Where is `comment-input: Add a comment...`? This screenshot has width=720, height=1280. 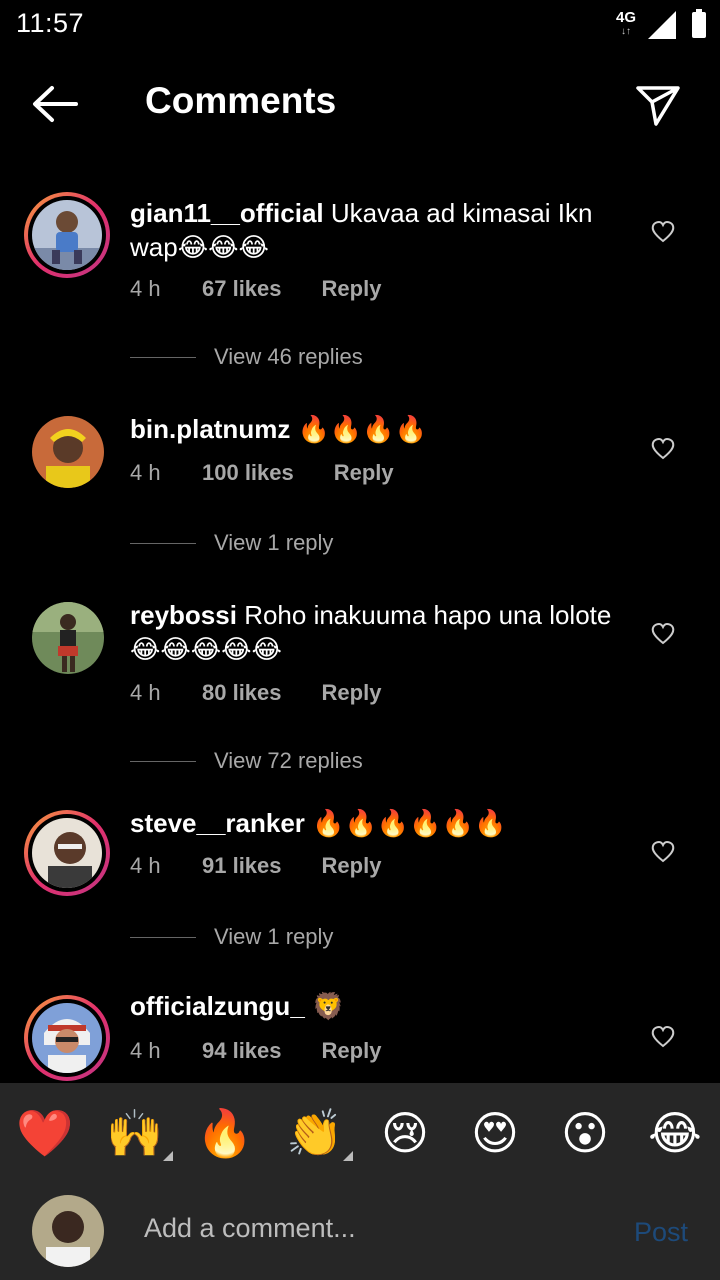
comment-input: Add a comment... is located at coordinates (250, 1228).